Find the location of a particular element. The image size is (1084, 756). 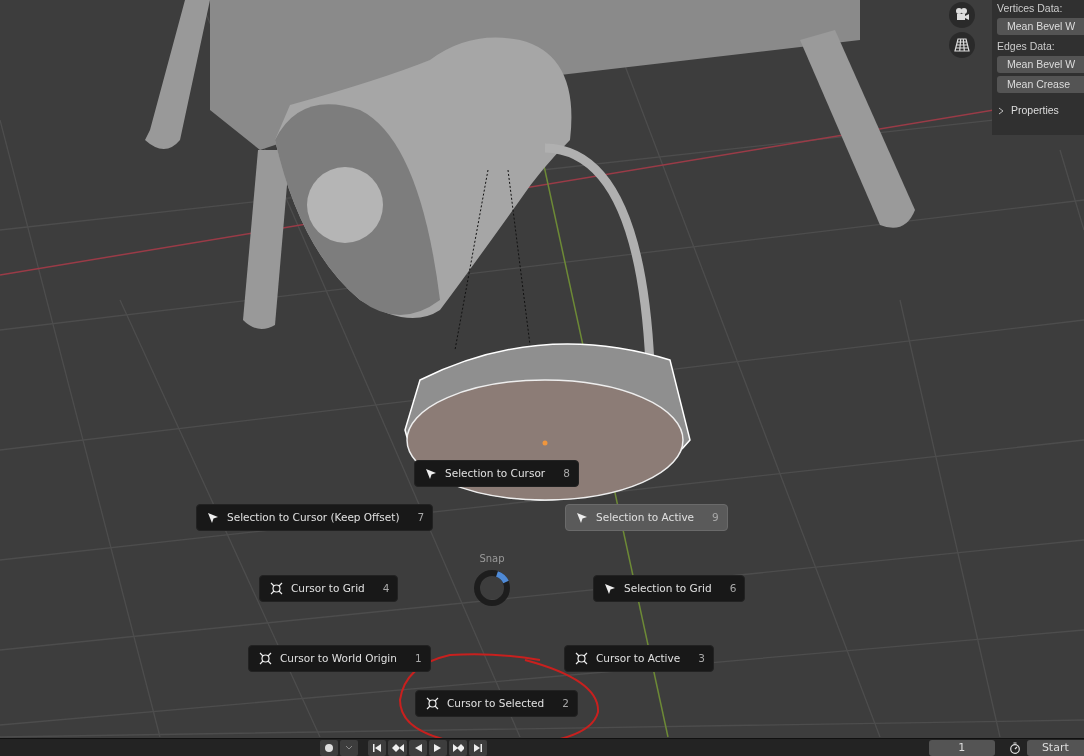

pie-menu-item: Cursor to World Origin 1 is located at coordinates (339, 658).